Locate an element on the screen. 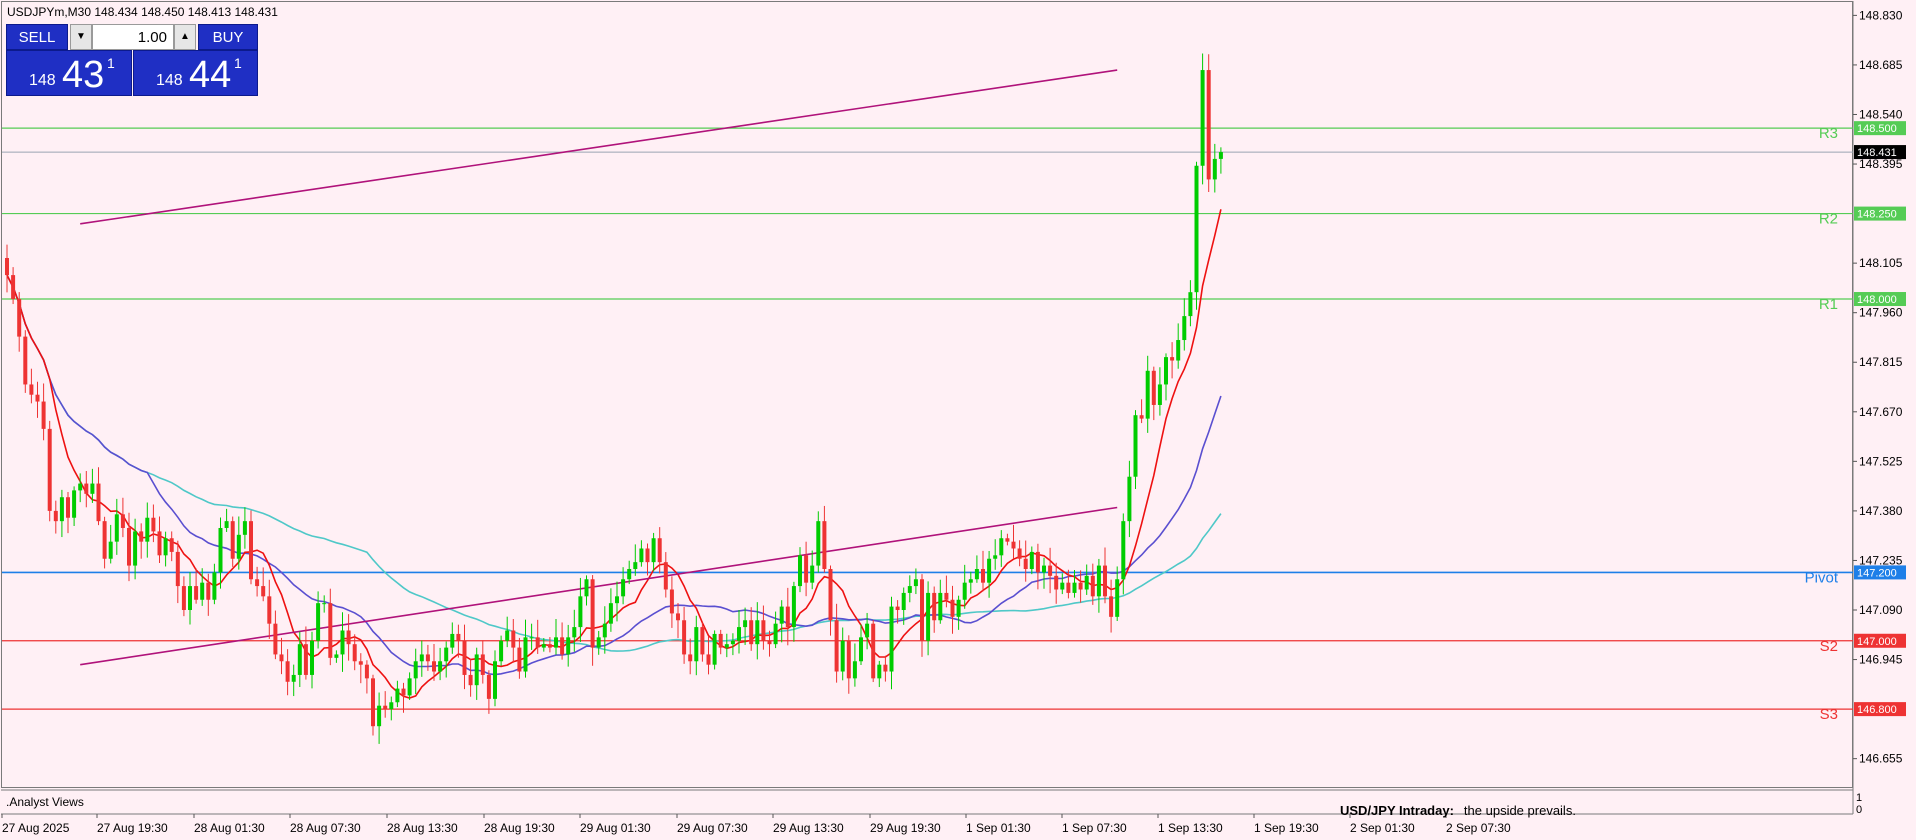 Image resolution: width=1916 pixels, height=840 pixels. price-tick-label: 147.815 is located at coordinates (1881, 362).